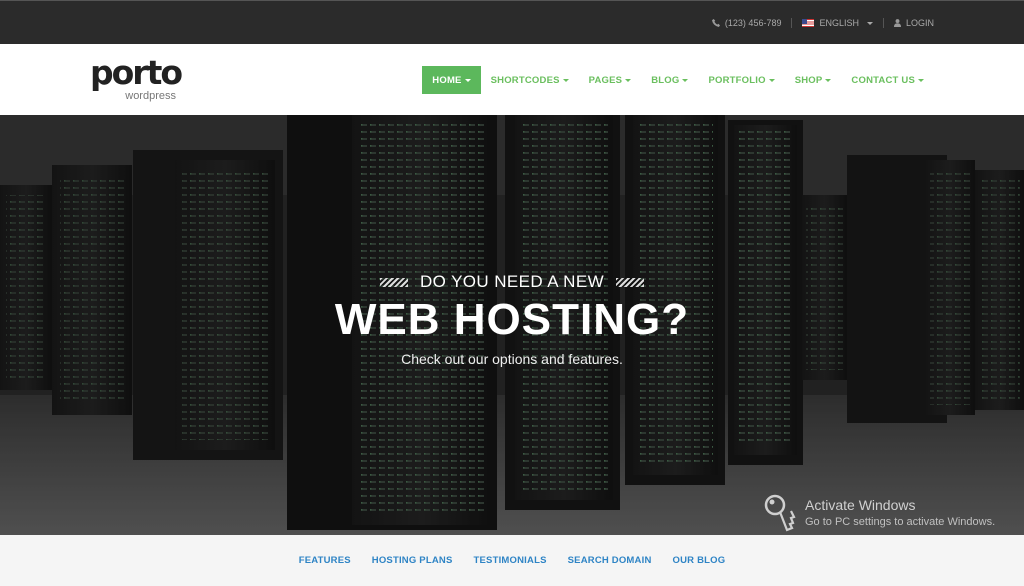 This screenshot has height=586, width=1024. I want to click on top-bar: (123) 456-789 ENGLISH LOGIN, so click(512, 22).